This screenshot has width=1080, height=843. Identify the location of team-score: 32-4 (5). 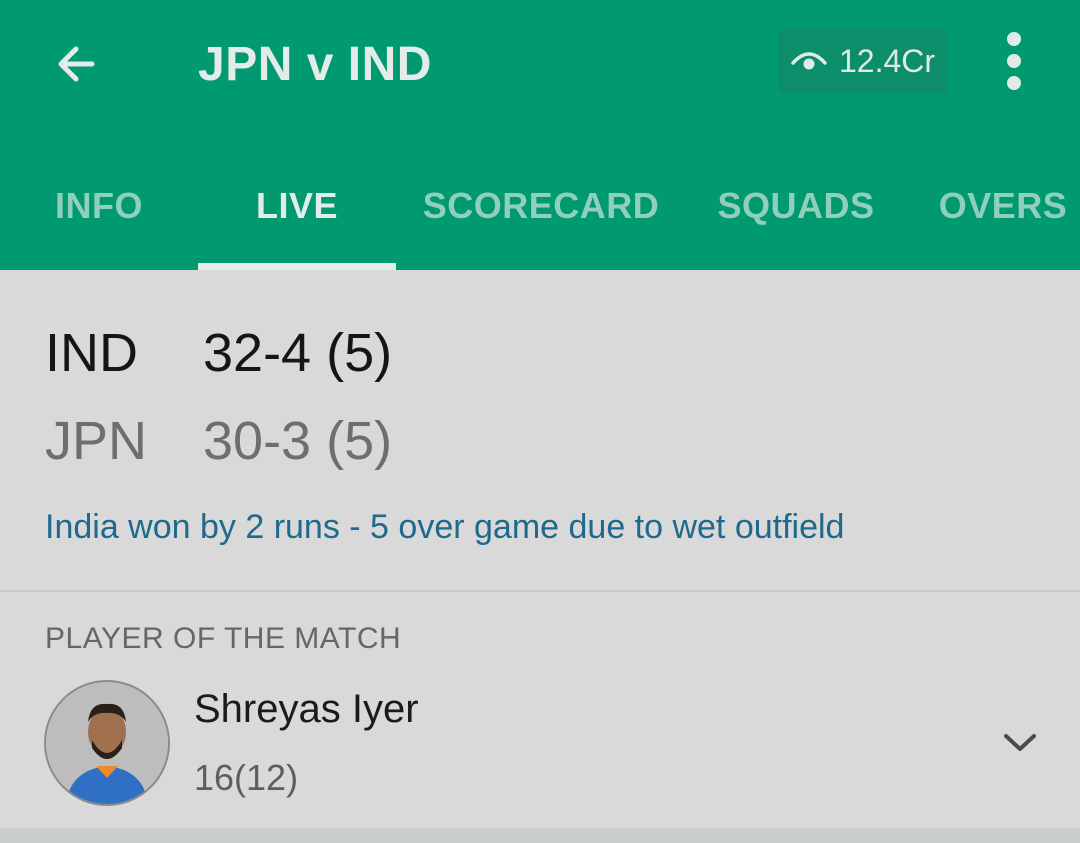
(298, 353).